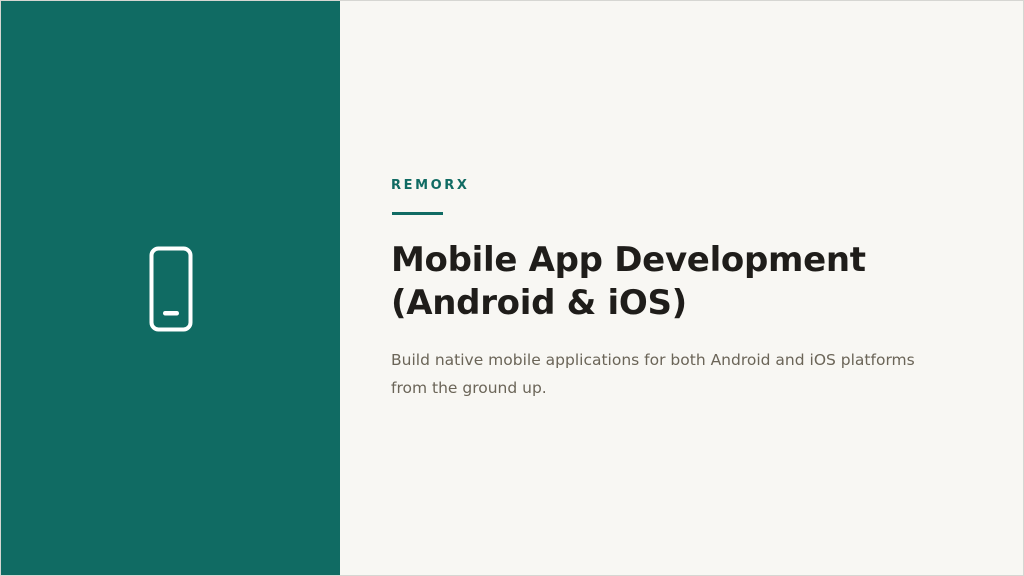 Image resolution: width=1024 pixels, height=576 pixels. I want to click on brand-label: REMORX, so click(430, 185).